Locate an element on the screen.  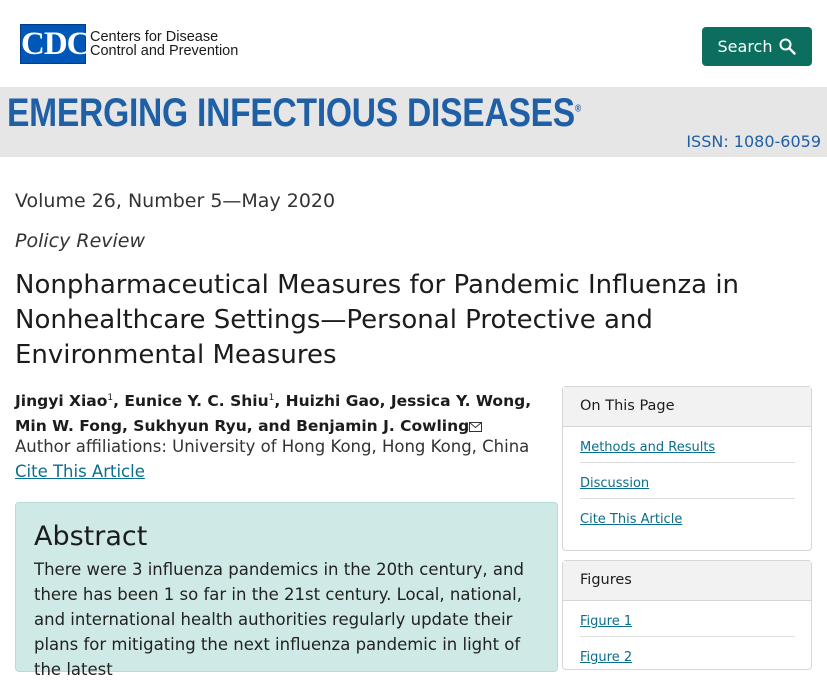
org-name-line1: Centers for Disease is located at coordinates (154, 37).